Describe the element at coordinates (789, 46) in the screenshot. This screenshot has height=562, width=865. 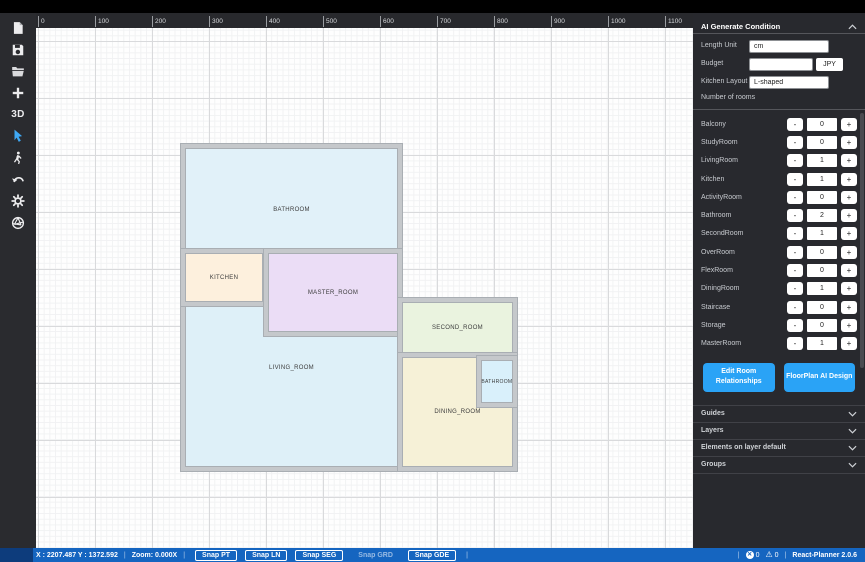
I see `length-unit-input` at that location.